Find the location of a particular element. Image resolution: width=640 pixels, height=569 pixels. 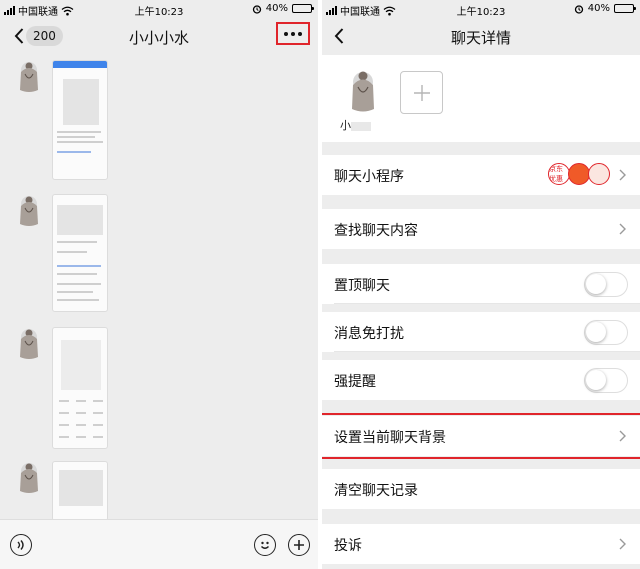

emoji-icon is located at coordinates (265, 545).